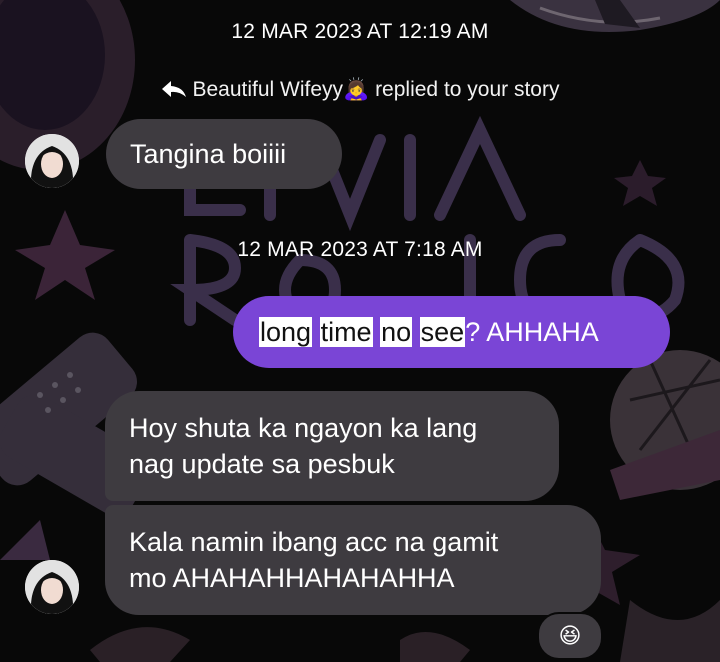 This screenshot has height=662, width=720. What do you see at coordinates (208, 154) in the screenshot?
I see `message-text: Tangina boiiii` at bounding box center [208, 154].